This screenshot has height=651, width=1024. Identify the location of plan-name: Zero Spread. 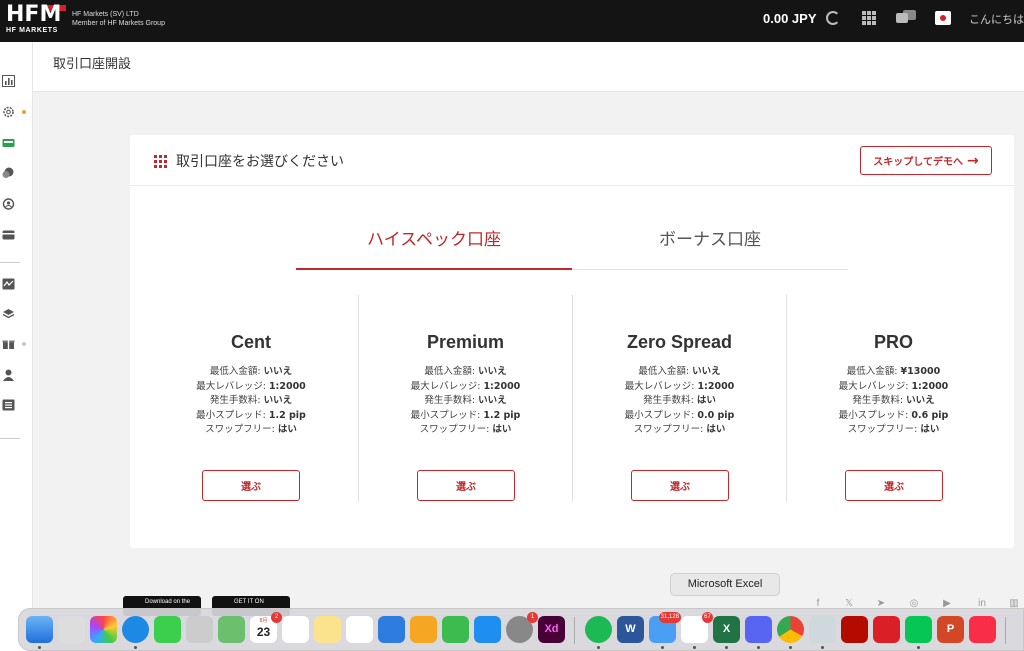
(679, 342).